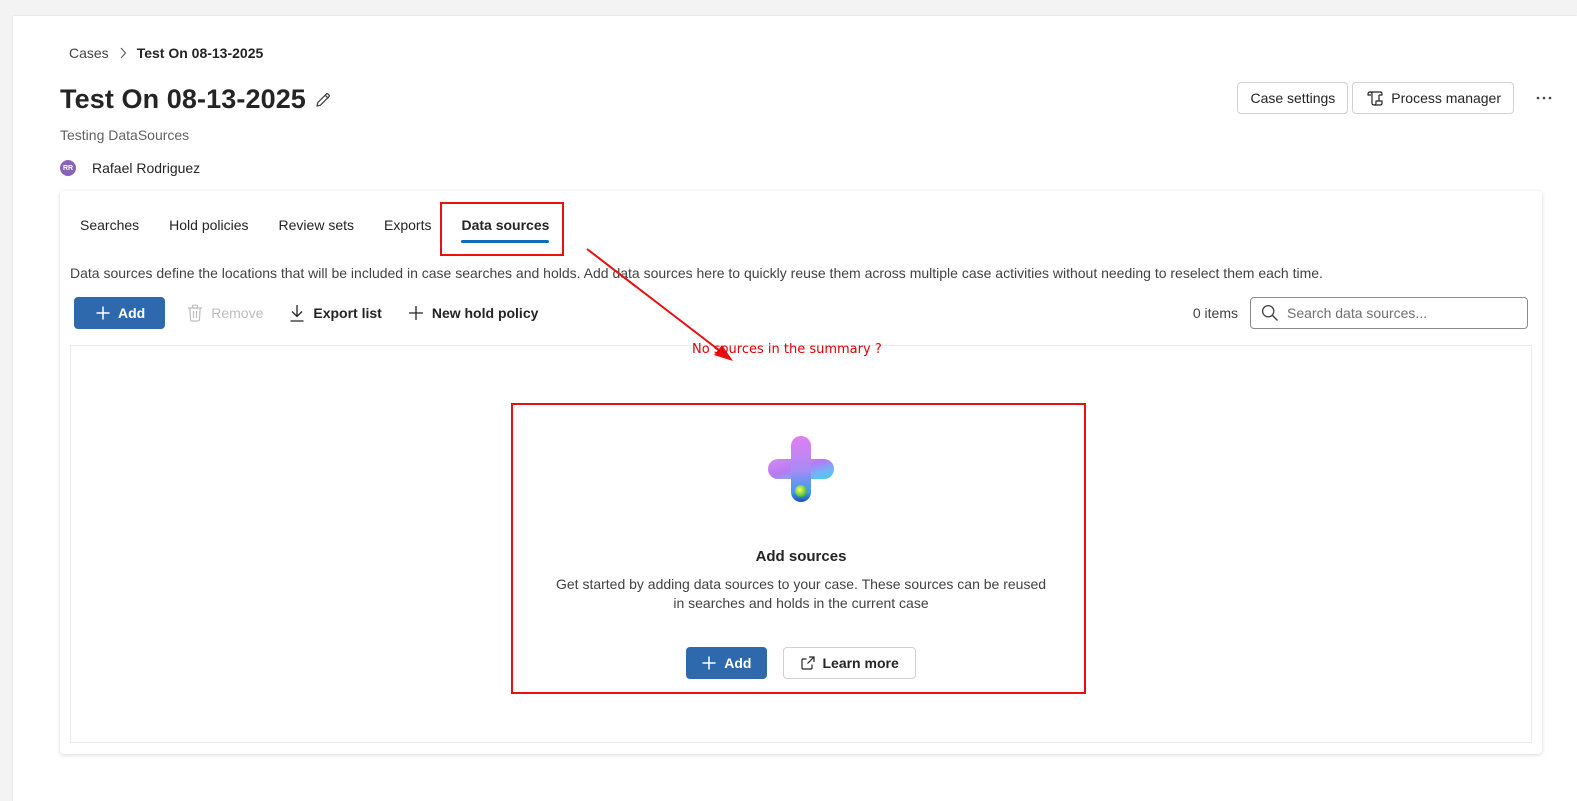  I want to click on search-icon, so click(1270, 313).